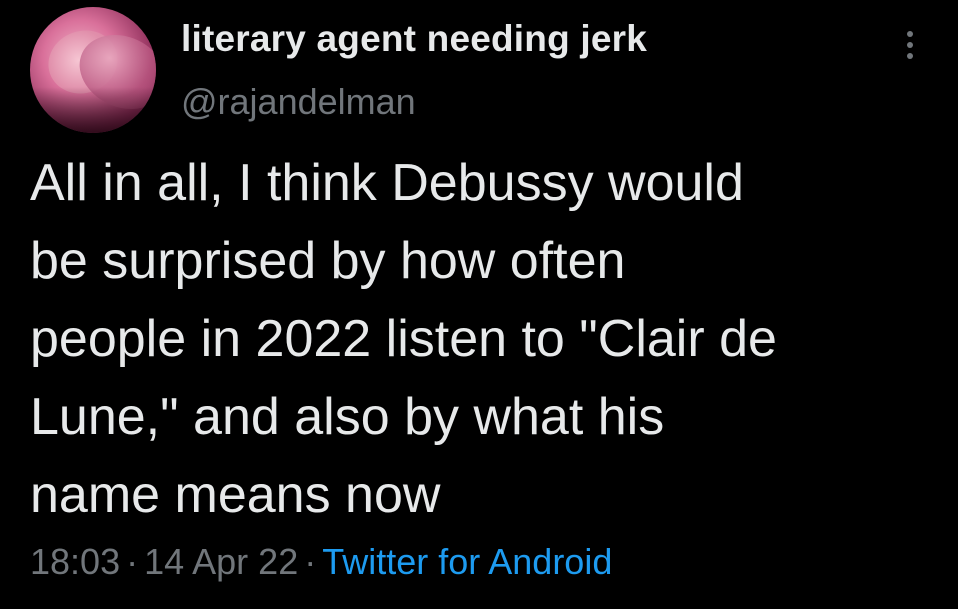  I want to click on tweet-time: 18:03, so click(75, 561).